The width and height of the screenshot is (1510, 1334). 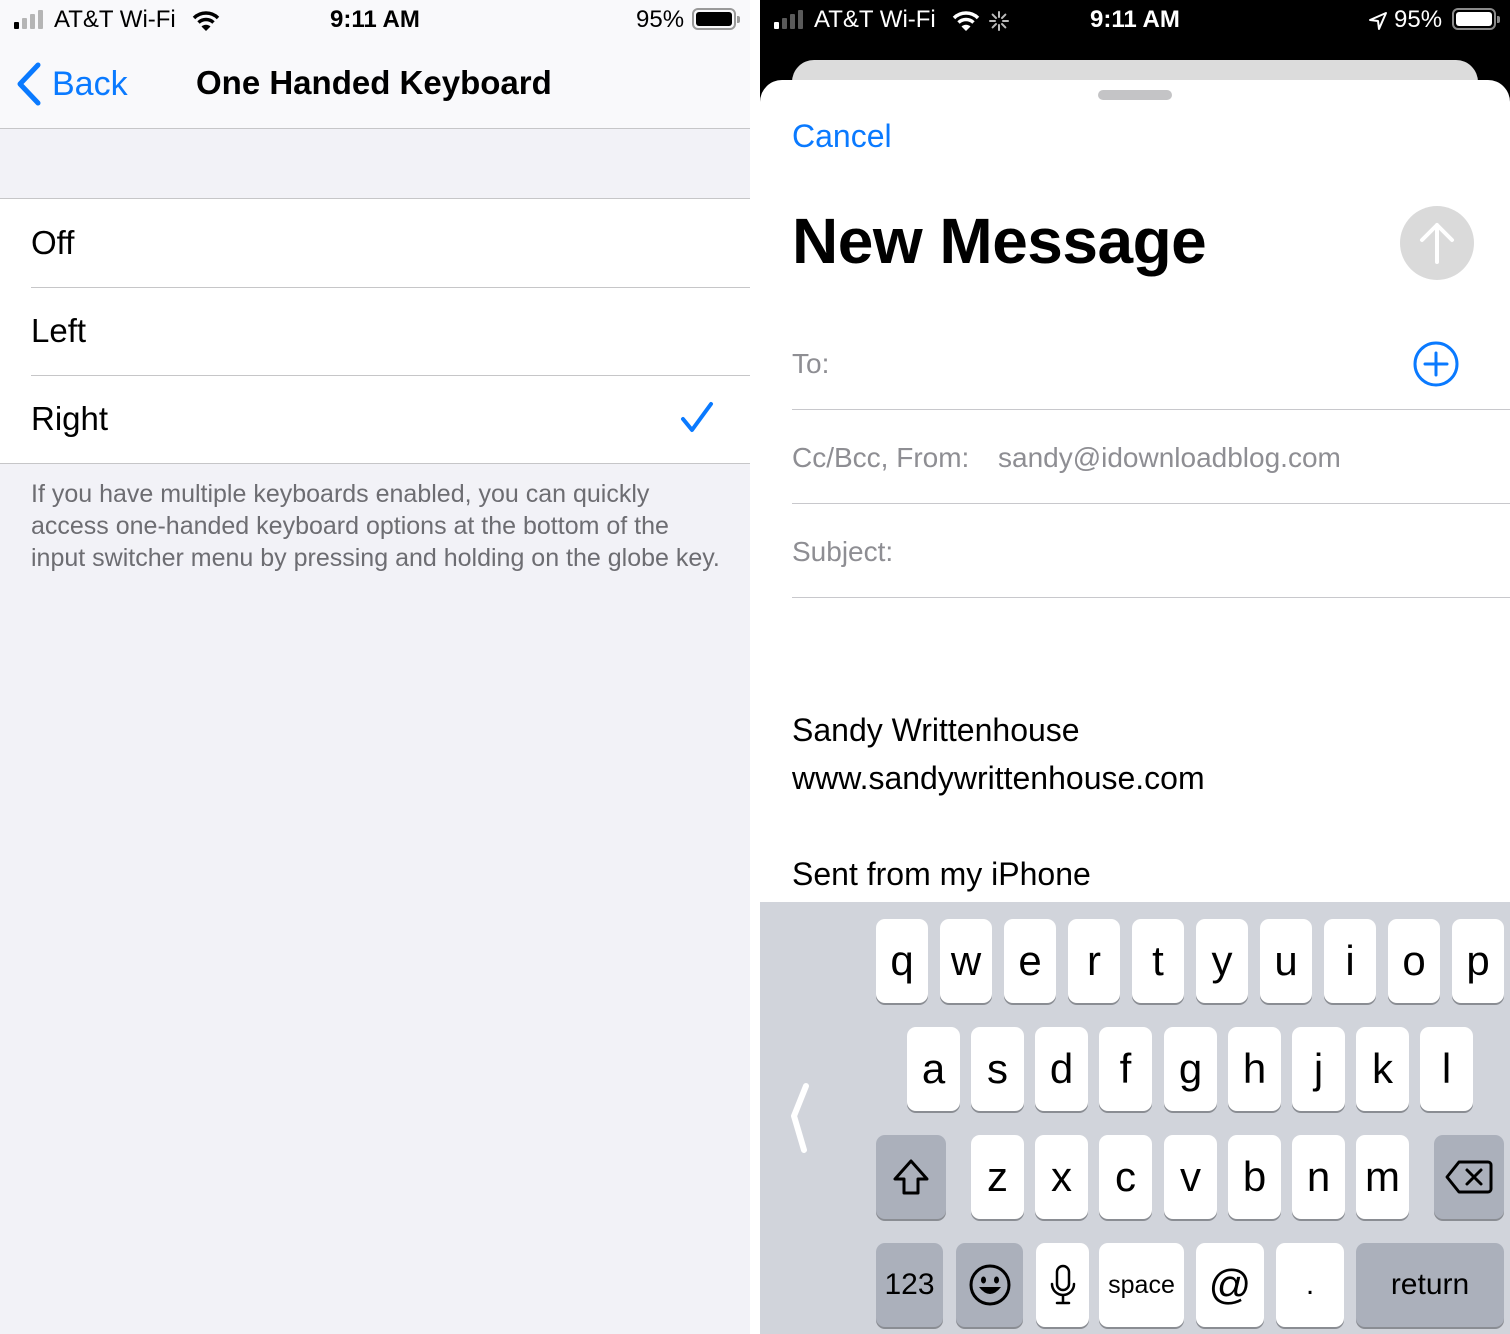 I want to click on checkmark-icon, so click(x=697, y=417).